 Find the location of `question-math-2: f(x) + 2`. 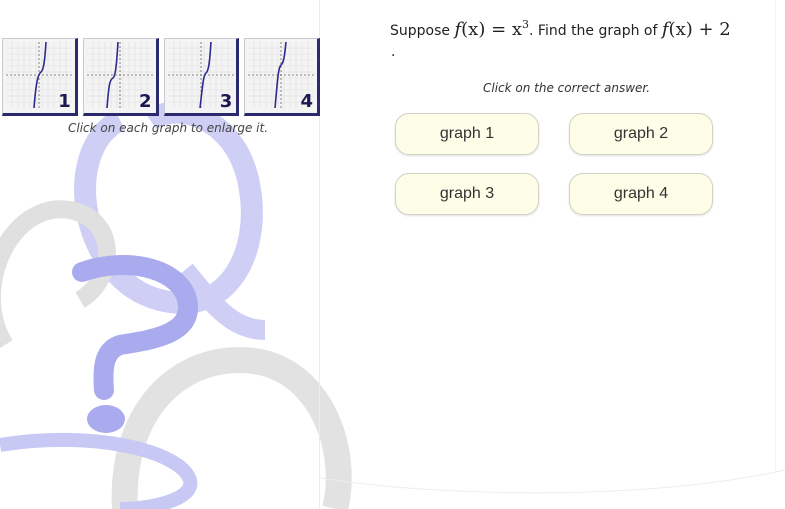

question-math-2: f(x) + 2 is located at coordinates (696, 29).